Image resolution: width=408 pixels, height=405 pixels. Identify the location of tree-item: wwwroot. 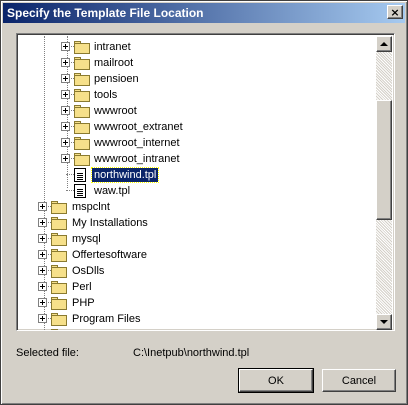
(198, 111).